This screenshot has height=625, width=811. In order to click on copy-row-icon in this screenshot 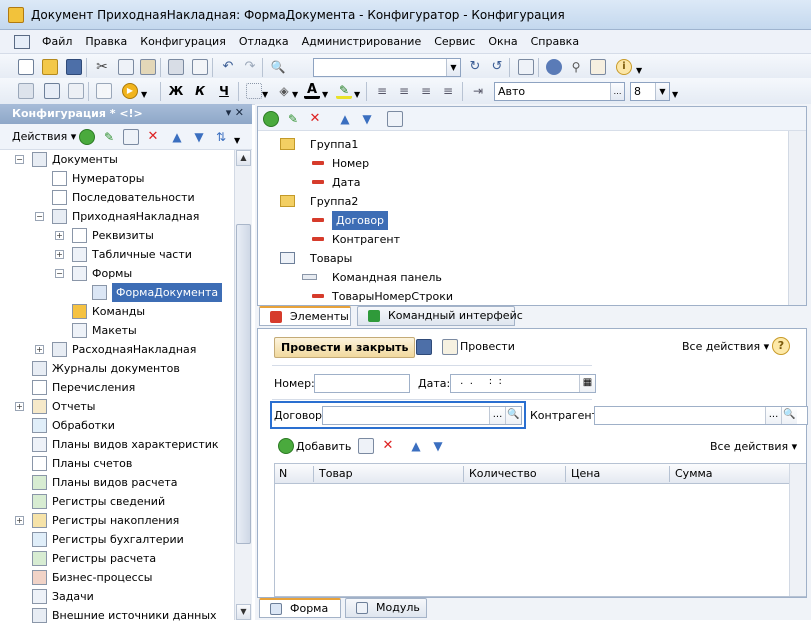, I will do `click(366, 446)`.